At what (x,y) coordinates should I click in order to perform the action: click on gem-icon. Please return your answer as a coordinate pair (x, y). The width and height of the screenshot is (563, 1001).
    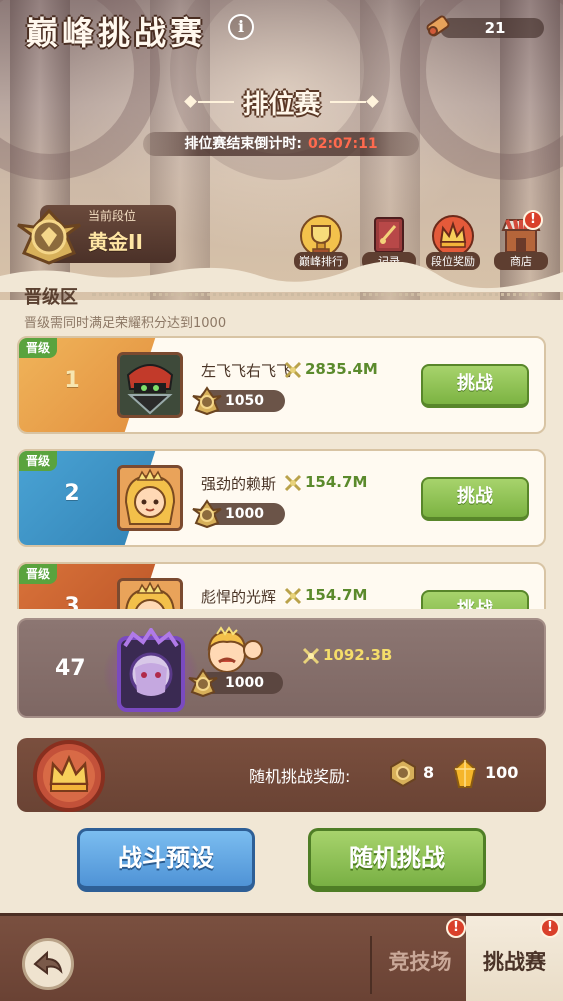
    Looking at the image, I should click on (465, 773).